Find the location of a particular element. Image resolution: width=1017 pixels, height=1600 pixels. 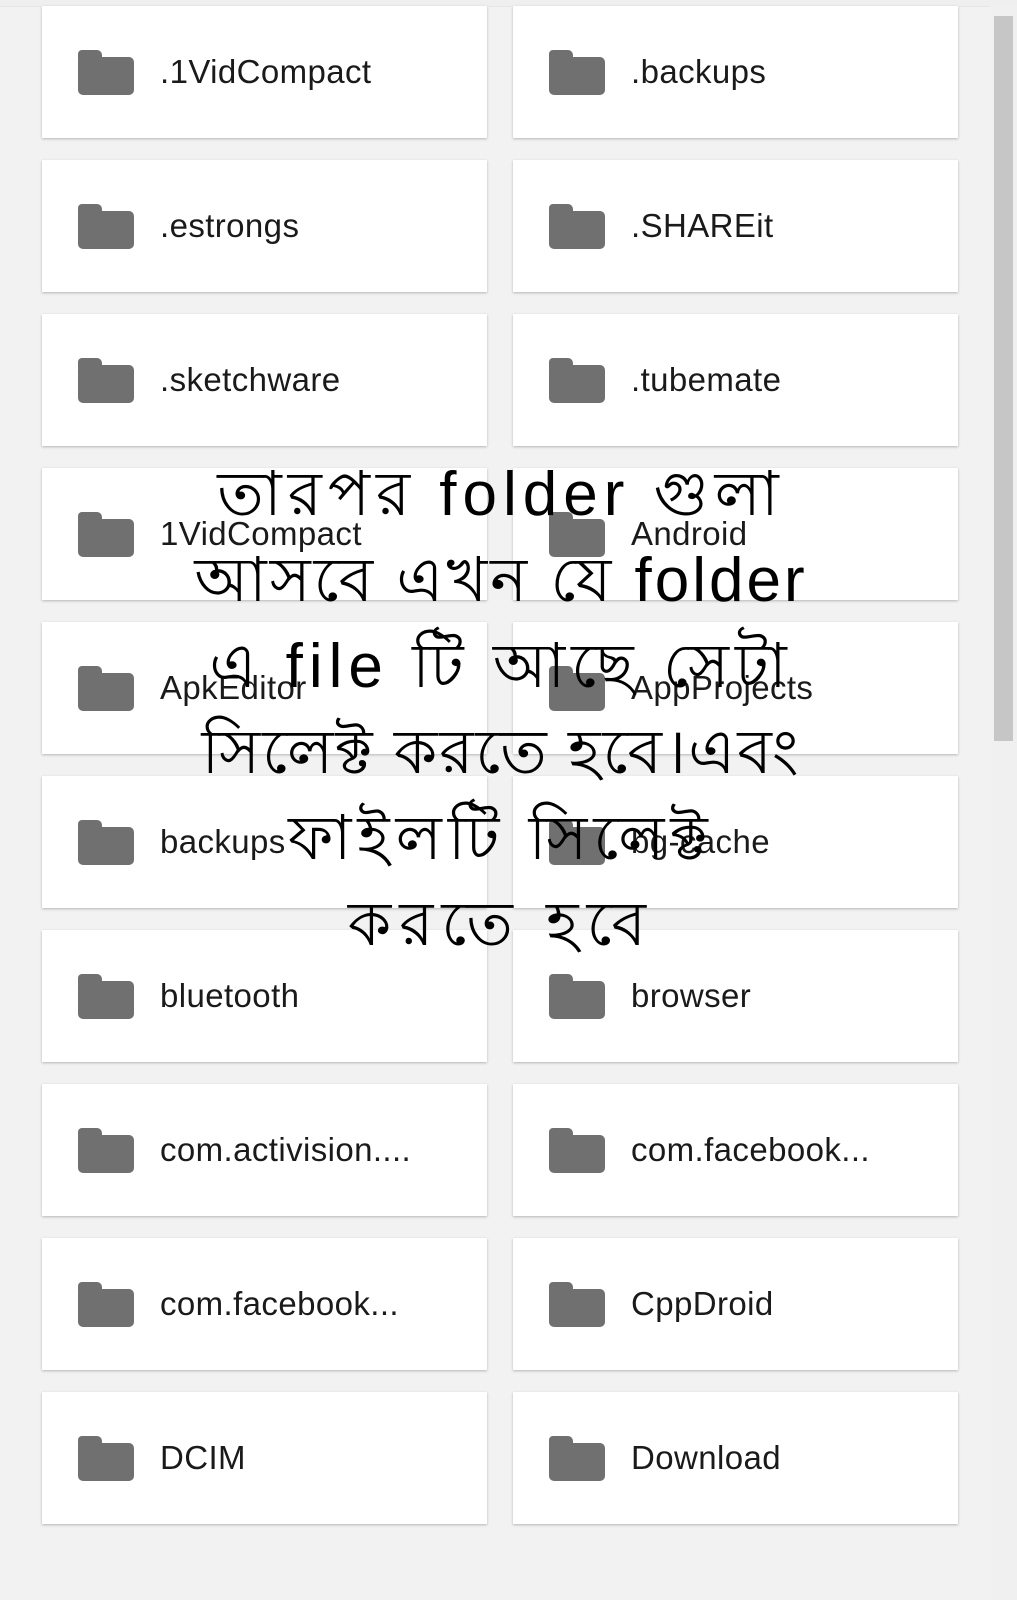

folder-card: Android is located at coordinates (735, 534).